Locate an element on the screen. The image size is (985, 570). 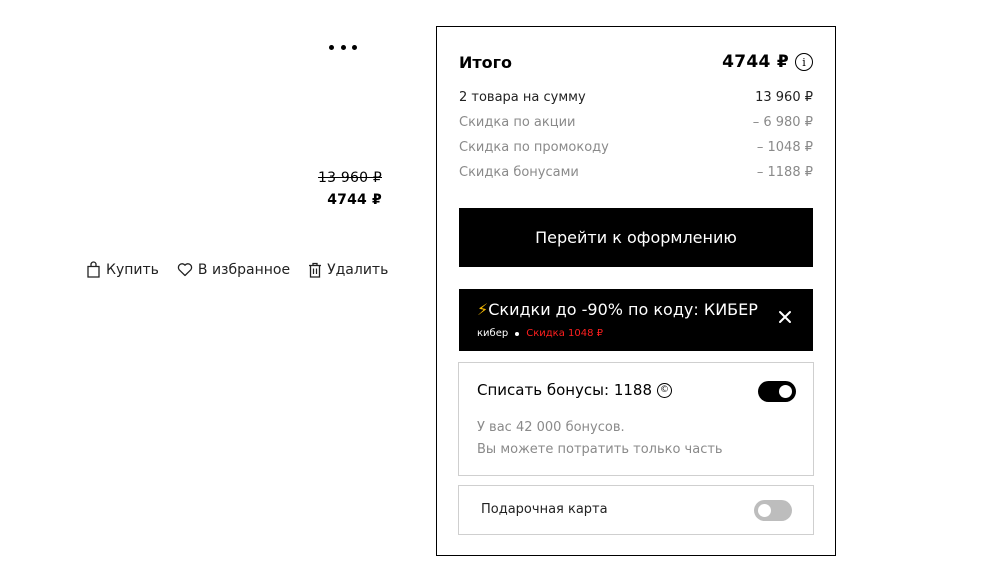
buy-button: Купить is located at coordinates (122, 269).